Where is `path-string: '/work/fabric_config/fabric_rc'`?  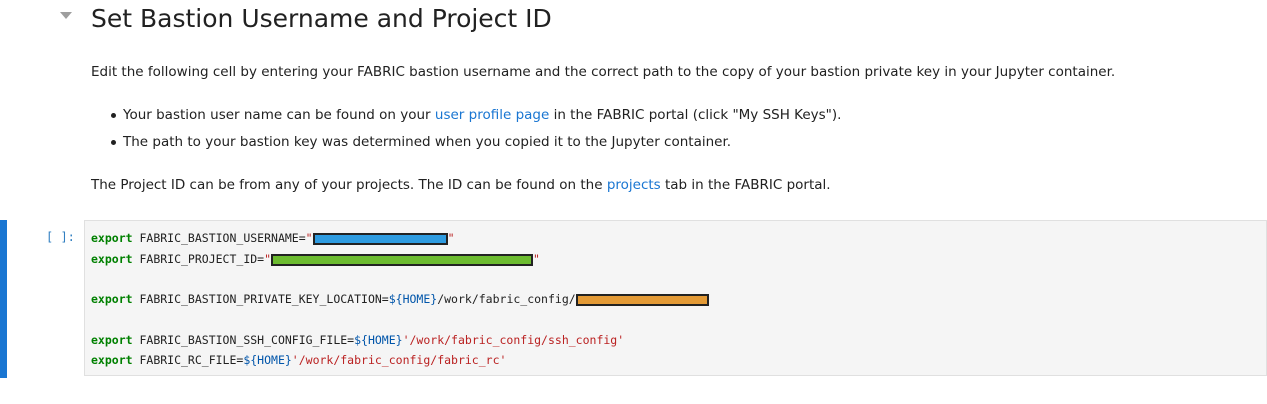 path-string: '/work/fabric_config/fabric_rc' is located at coordinates (399, 360).